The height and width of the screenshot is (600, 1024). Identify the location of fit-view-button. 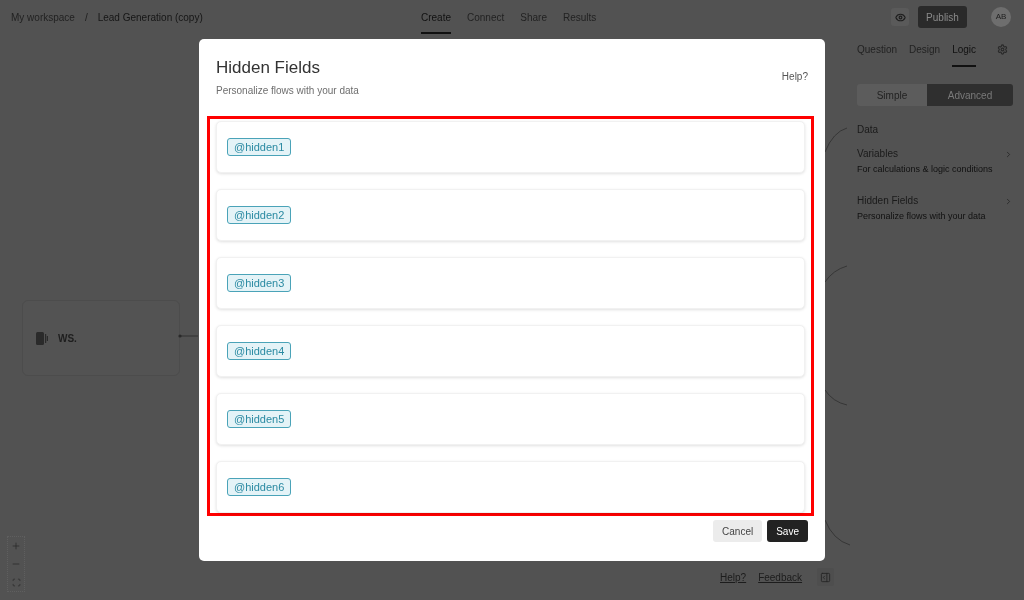
(16, 582).